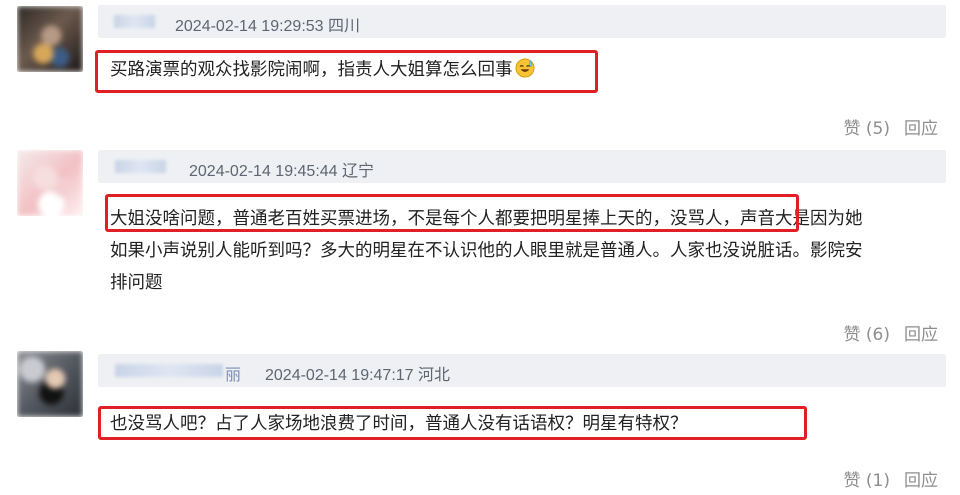 The height and width of the screenshot is (495, 960). I want to click on like-button: 赞 (6), so click(867, 335).